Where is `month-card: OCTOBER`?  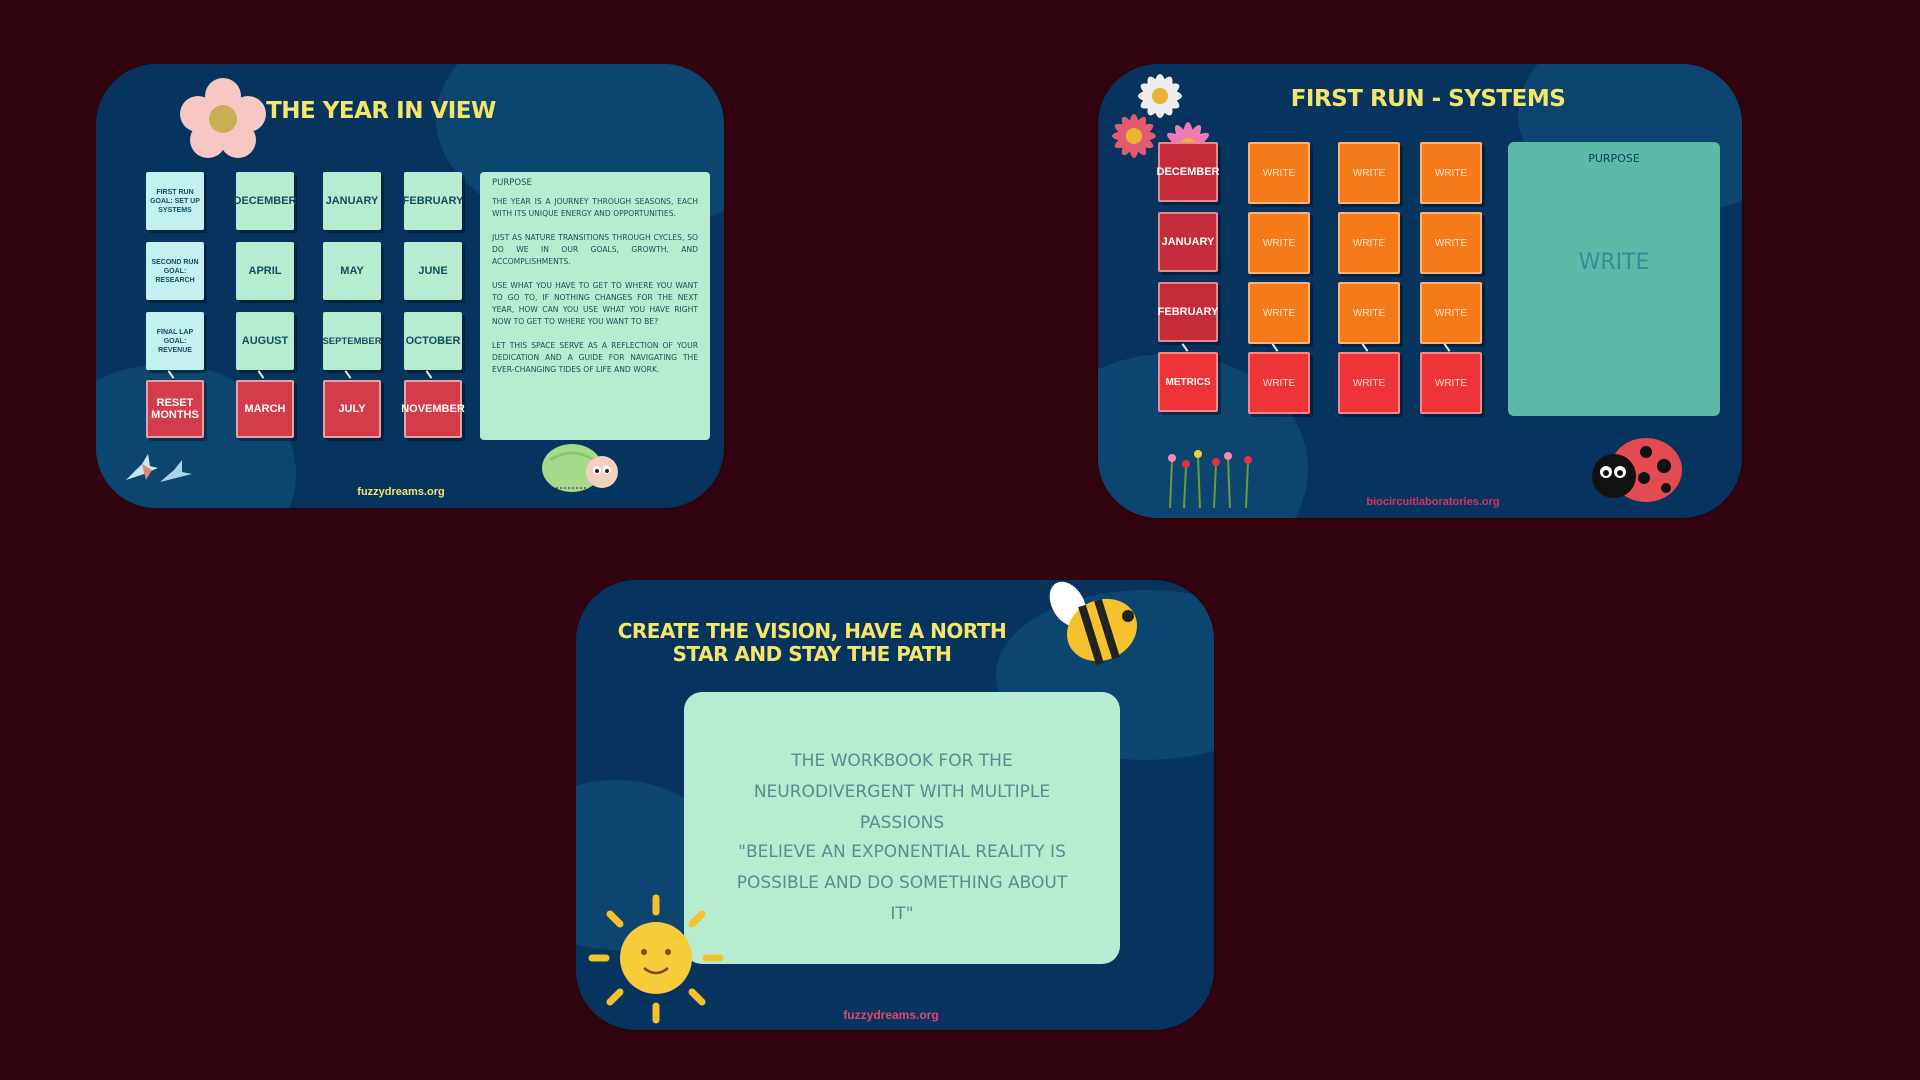
month-card: OCTOBER is located at coordinates (433, 341).